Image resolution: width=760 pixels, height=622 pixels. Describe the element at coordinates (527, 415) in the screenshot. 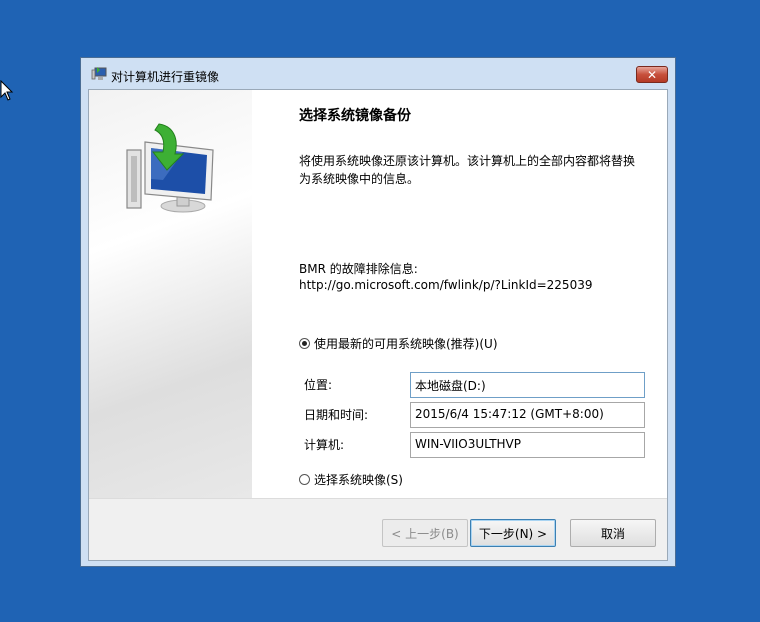

I see `date-time-field: 2015/6/4 15:47:12 (GMT+8:00)` at that location.